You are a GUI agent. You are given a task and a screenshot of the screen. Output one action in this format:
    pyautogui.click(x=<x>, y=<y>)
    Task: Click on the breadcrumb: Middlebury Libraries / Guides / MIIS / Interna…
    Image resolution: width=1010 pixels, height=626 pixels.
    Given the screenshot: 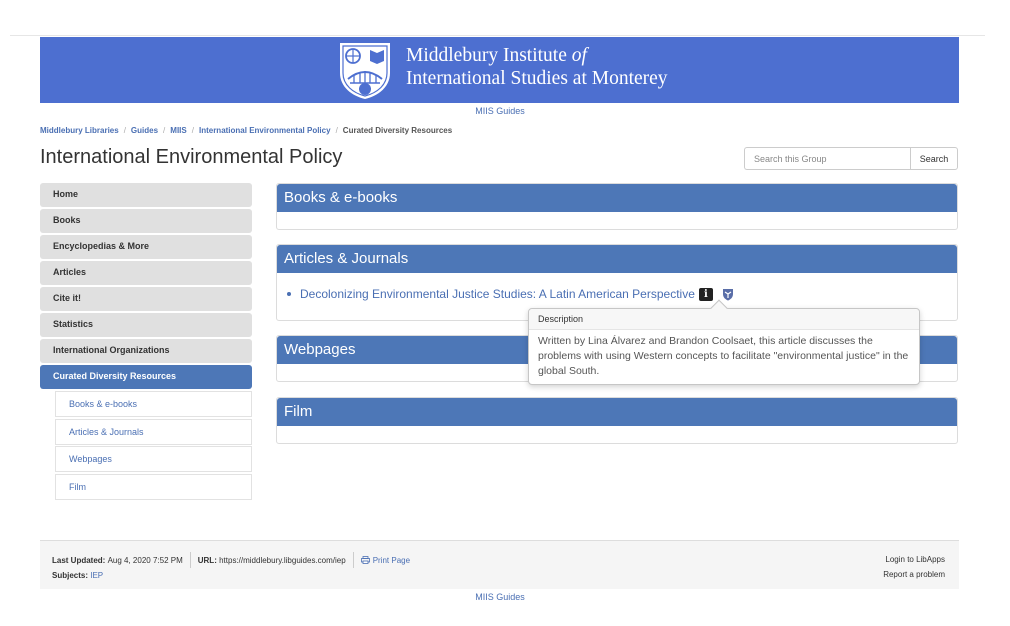 What is the action you would take?
    pyautogui.click(x=246, y=130)
    